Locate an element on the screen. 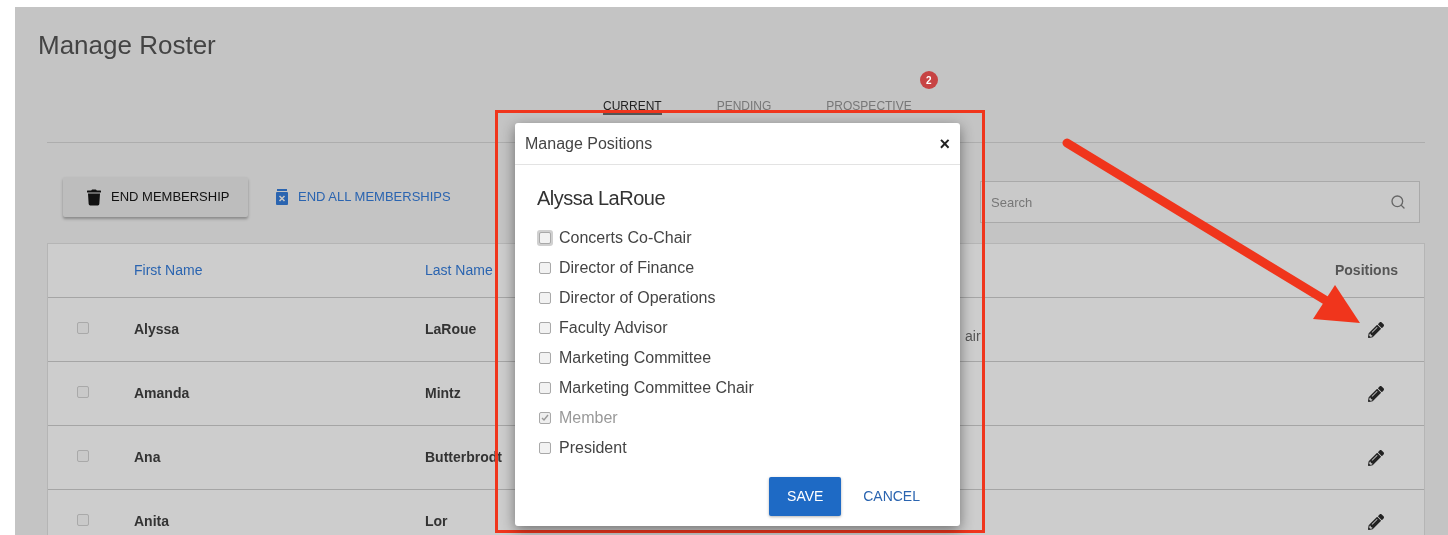 The width and height of the screenshot is (1448, 535). table-cell-text: air is located at coordinates (973, 336).